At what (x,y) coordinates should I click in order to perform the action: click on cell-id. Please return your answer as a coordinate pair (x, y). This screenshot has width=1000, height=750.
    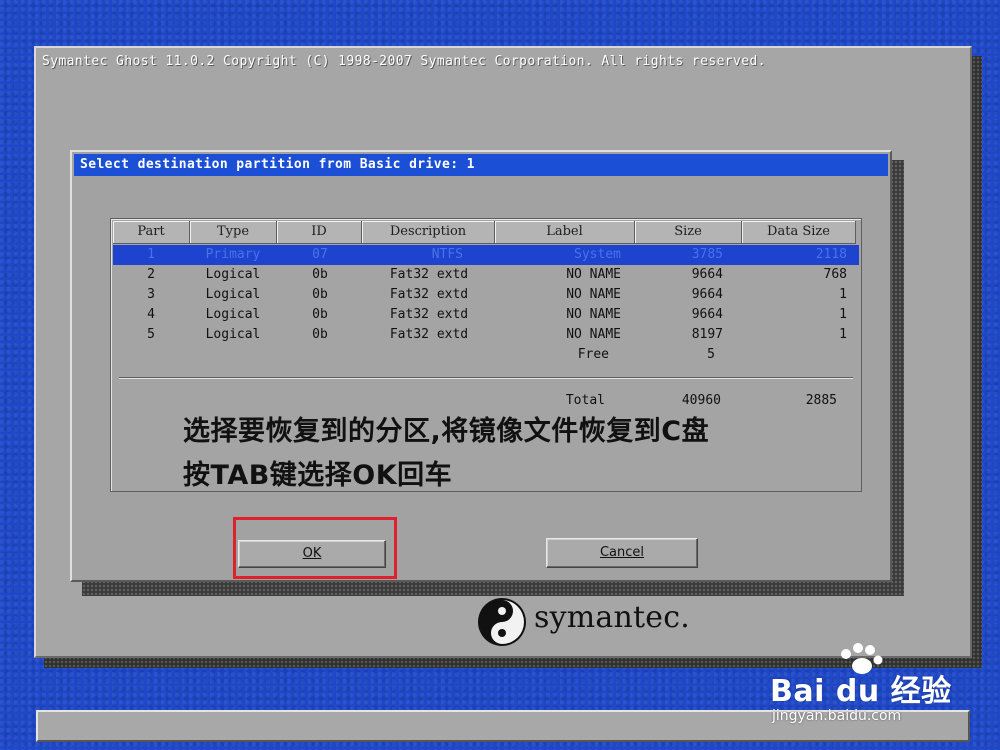
    Looking at the image, I should click on (320, 355).